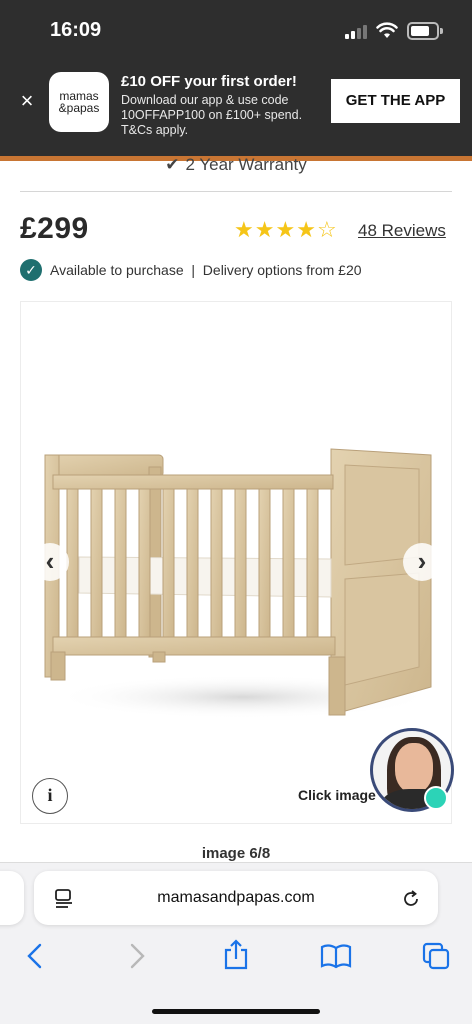 The height and width of the screenshot is (1024, 472). I want to click on check-circle-icon: ✓, so click(31, 270).